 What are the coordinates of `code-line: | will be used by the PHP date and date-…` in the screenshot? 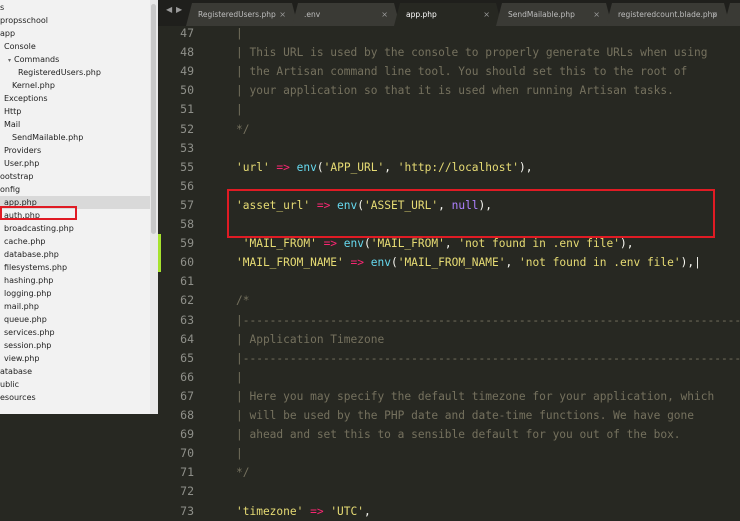 It's located at (465, 415).